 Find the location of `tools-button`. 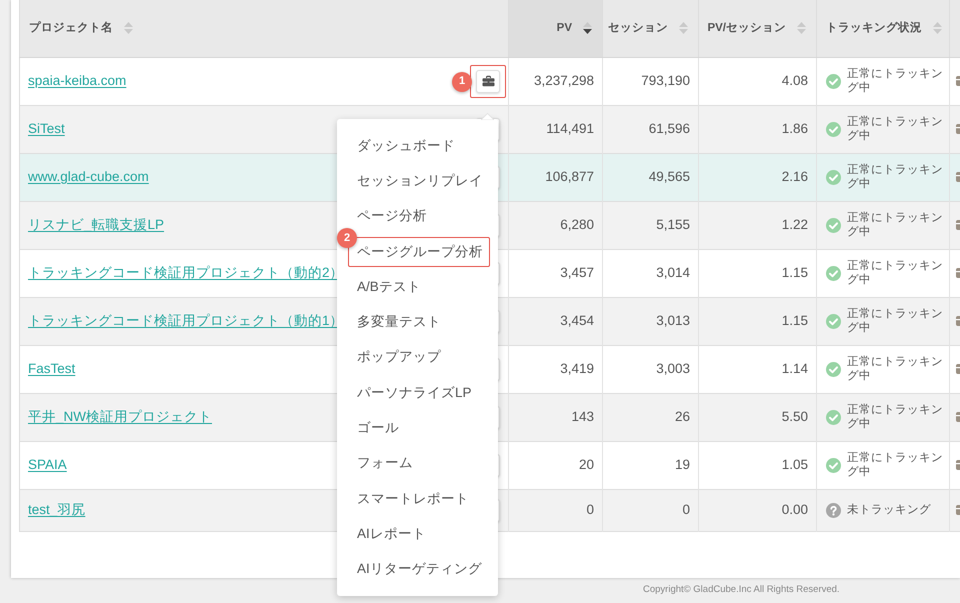

tools-button is located at coordinates (488, 81).